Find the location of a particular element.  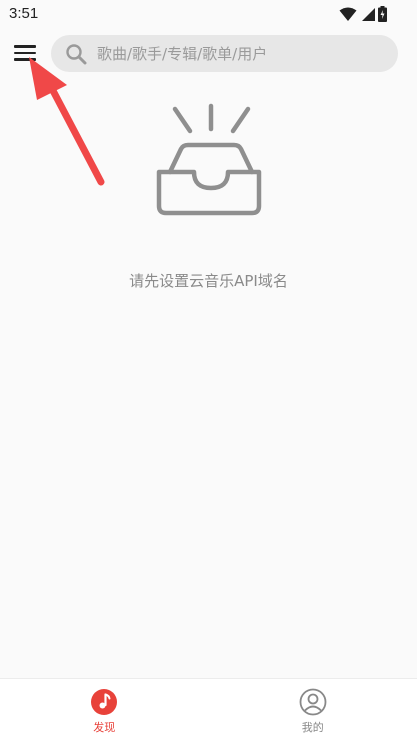

music-note-icon is located at coordinates (104, 702).